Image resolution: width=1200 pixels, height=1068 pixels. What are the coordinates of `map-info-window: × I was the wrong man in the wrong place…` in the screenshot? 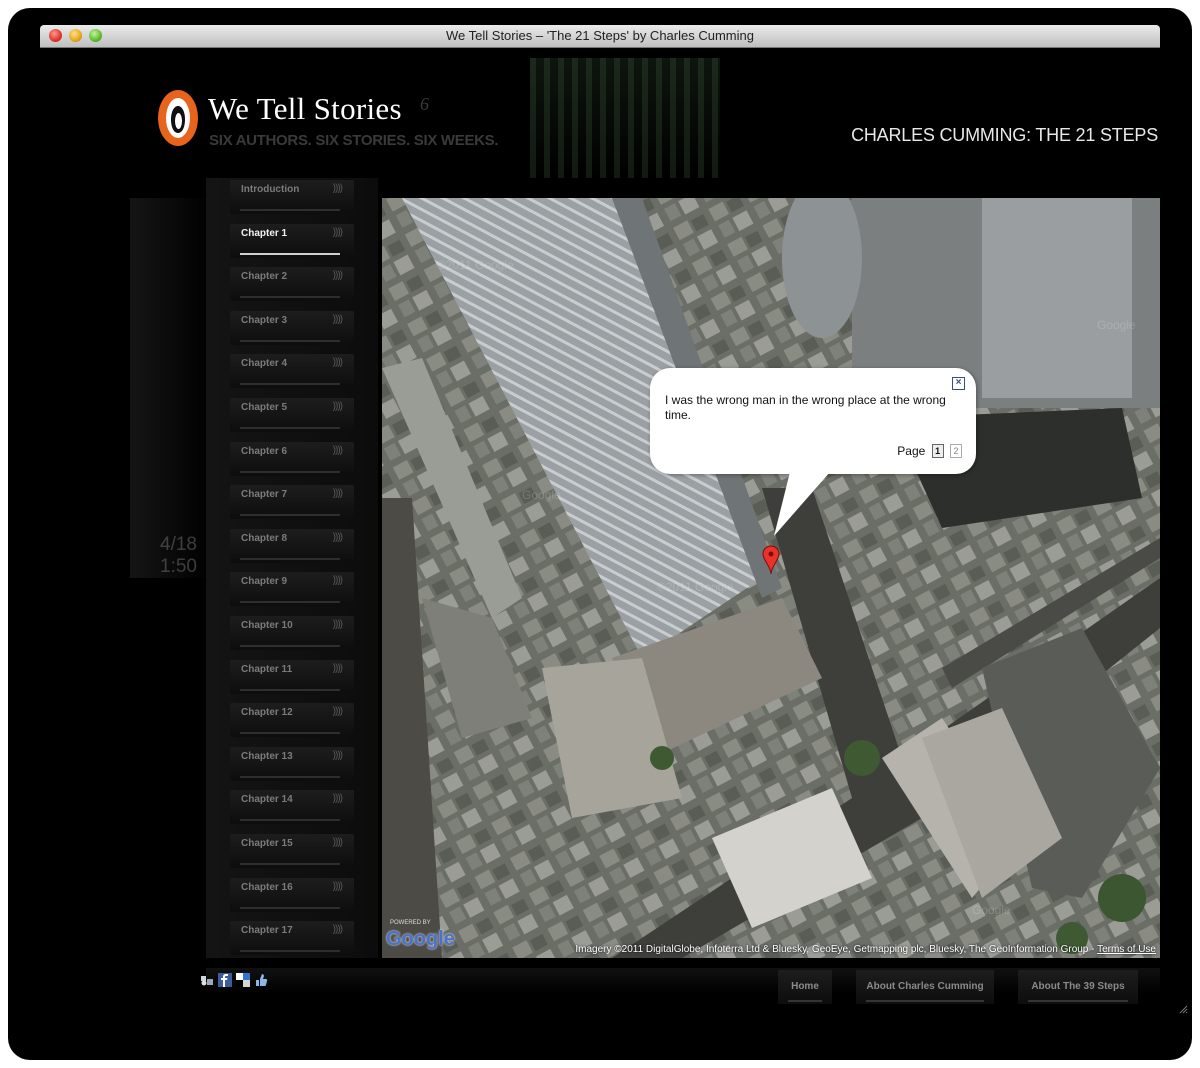 It's located at (813, 421).